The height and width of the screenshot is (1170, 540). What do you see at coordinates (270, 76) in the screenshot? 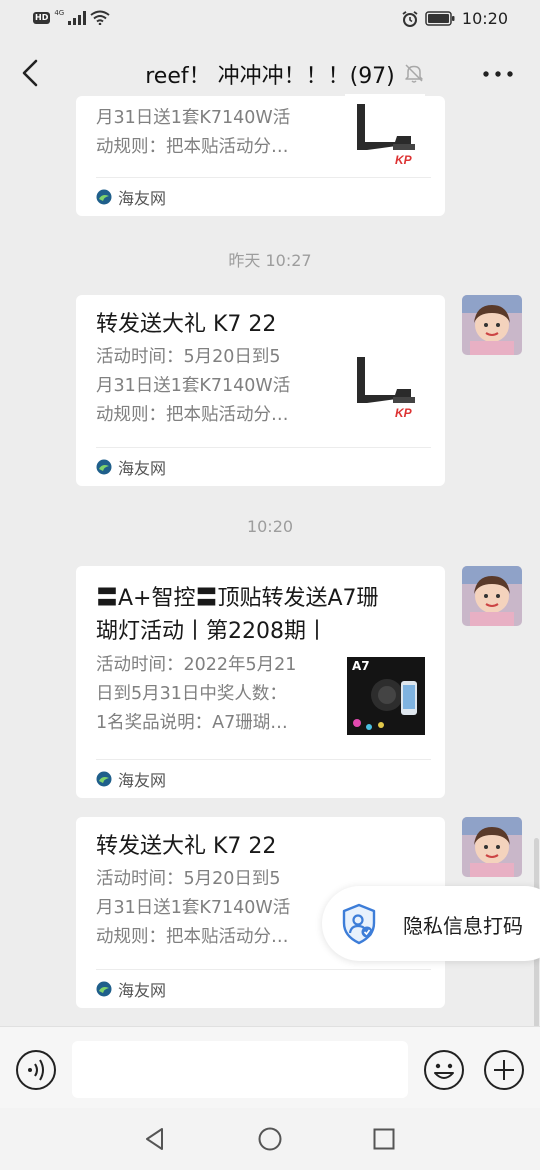
I see `chat-title: reef！ 冲冲冲！！！(97)` at bounding box center [270, 76].